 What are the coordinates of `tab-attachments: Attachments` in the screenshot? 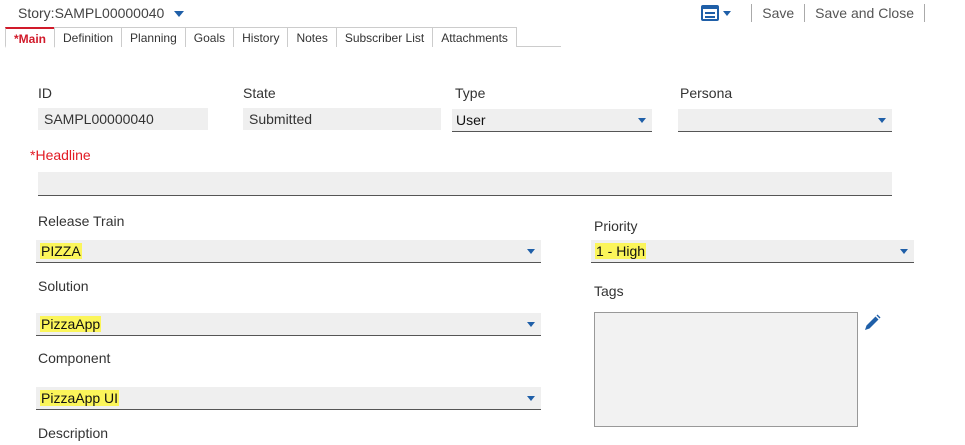 It's located at (474, 37).